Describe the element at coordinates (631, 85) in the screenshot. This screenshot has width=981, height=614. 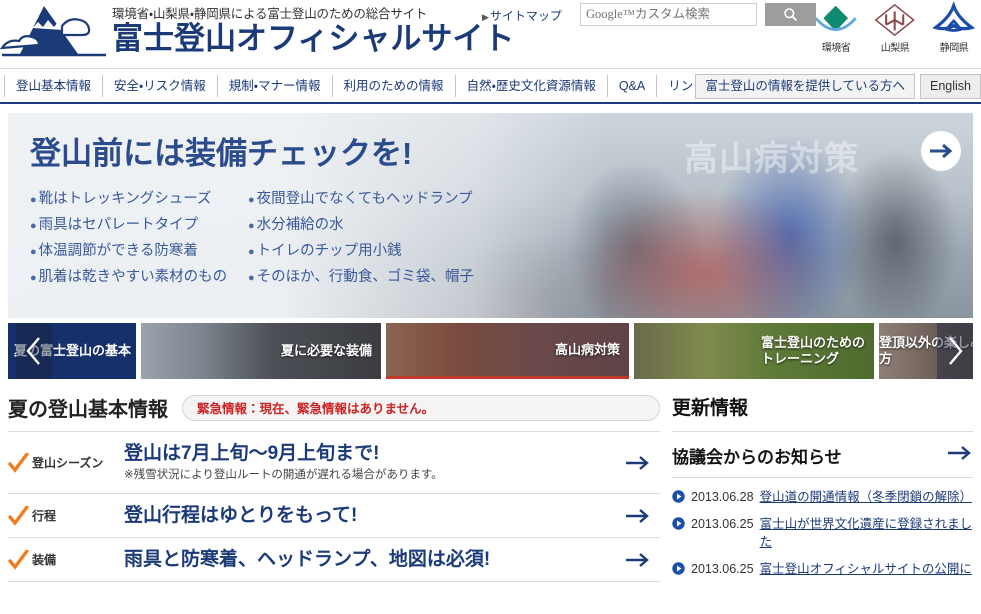
I see `nav-item-qa: Q&A` at that location.